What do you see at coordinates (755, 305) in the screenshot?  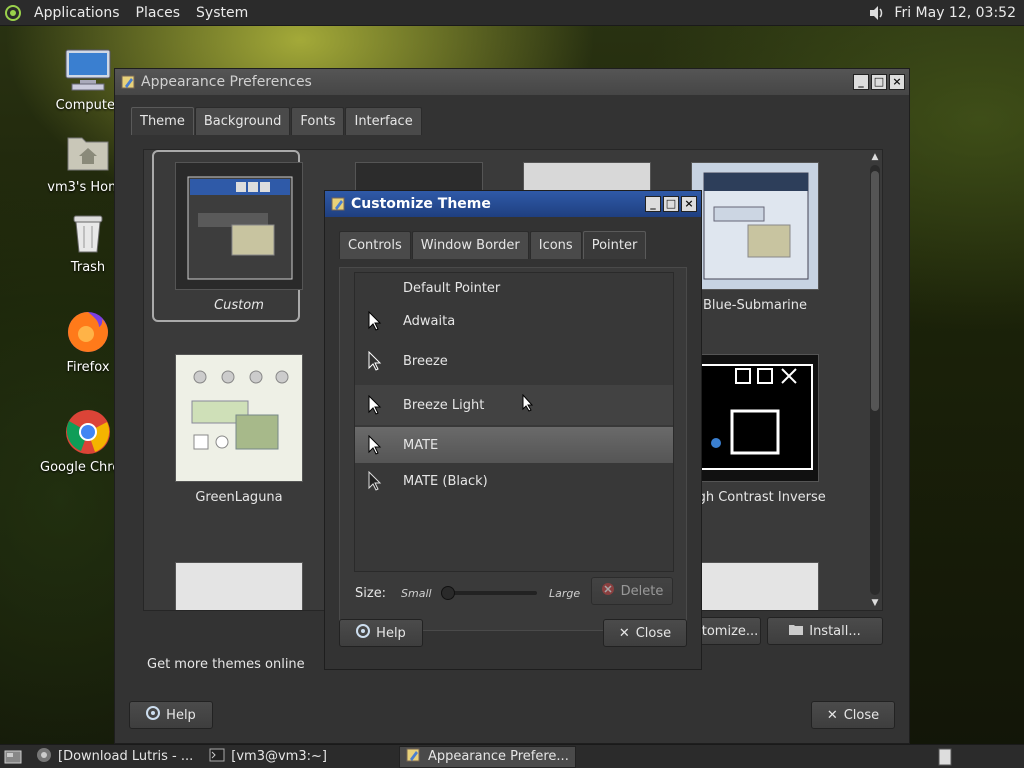 I see `theme-name: Blue-Submarine` at bounding box center [755, 305].